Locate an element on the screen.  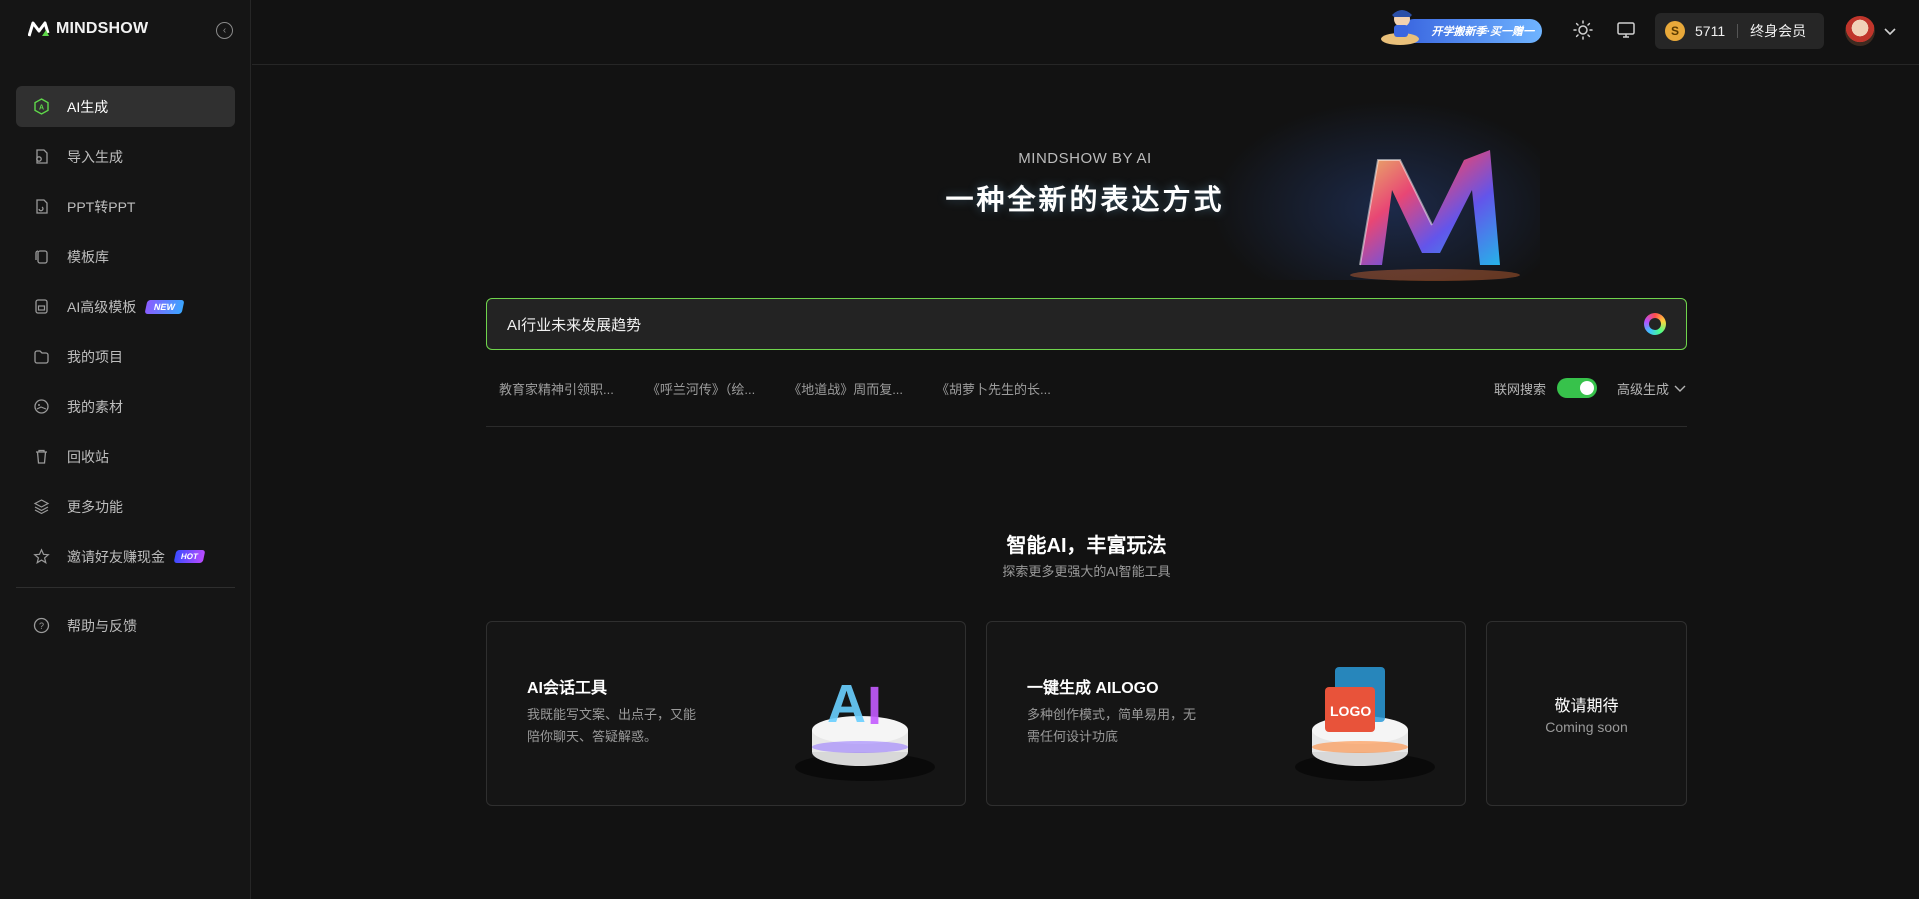
layers-icon is located at coordinates (41, 506).